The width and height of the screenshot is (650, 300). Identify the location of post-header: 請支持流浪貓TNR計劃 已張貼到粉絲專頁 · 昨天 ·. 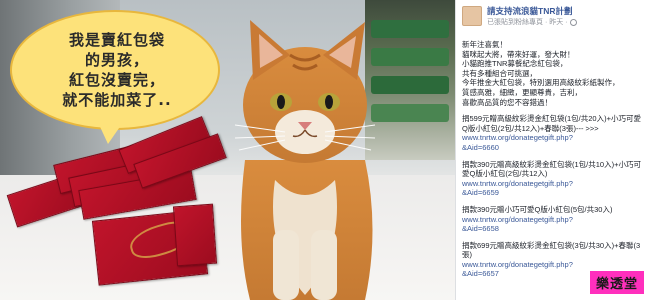
(553, 18).